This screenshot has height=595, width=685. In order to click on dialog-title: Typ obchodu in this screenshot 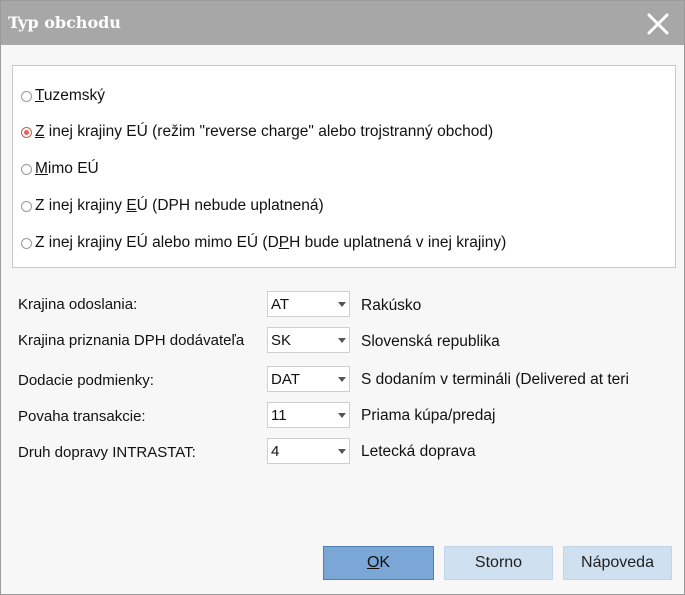, I will do `click(64, 22)`.